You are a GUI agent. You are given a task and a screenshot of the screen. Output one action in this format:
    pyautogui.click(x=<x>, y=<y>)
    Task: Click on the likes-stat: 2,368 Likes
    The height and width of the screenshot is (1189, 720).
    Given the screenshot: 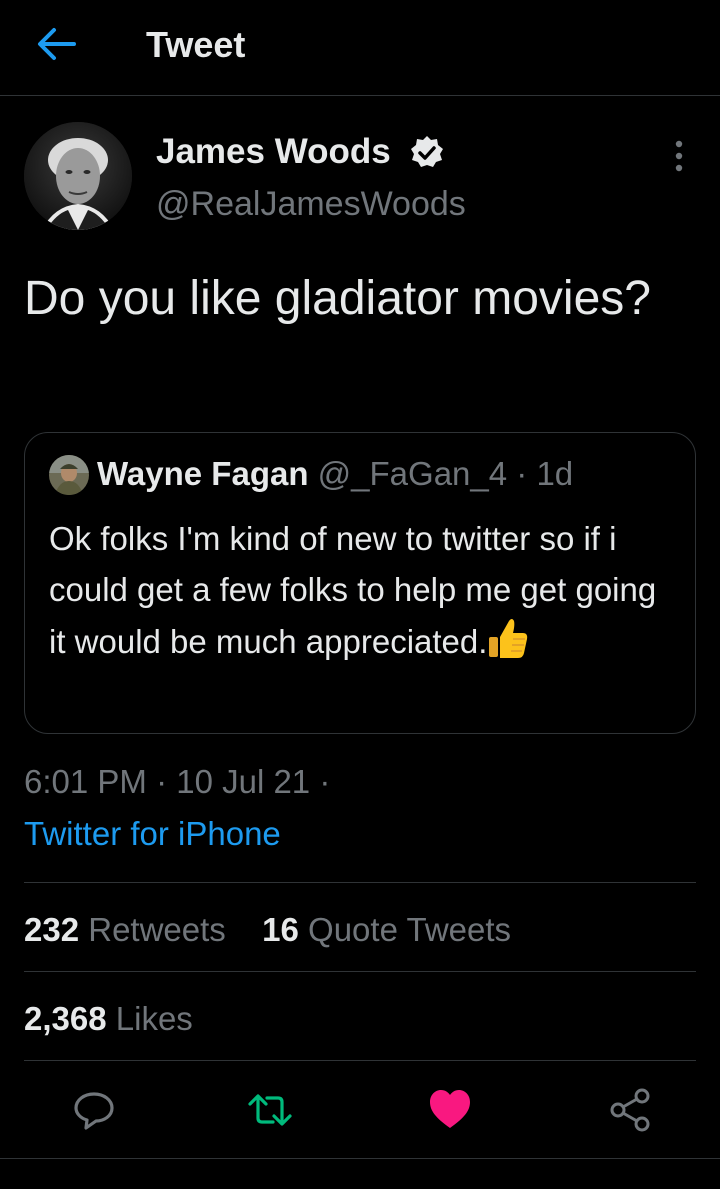 What is the action you would take?
    pyautogui.click(x=108, y=1019)
    